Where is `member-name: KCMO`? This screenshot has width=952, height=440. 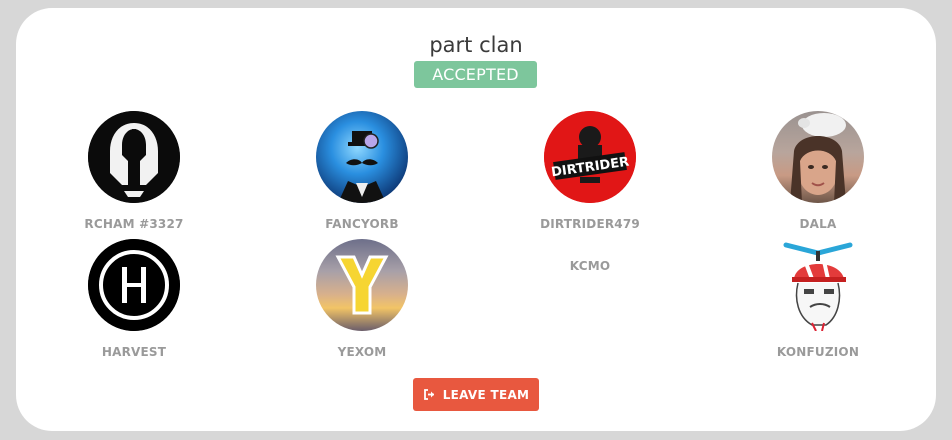 member-name: KCMO is located at coordinates (590, 266).